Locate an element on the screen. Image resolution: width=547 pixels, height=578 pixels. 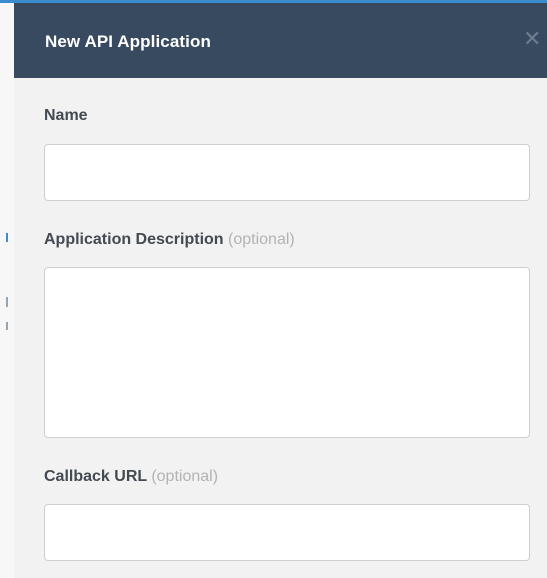
callback-url-label: Callback URL (optional) is located at coordinates (131, 477).